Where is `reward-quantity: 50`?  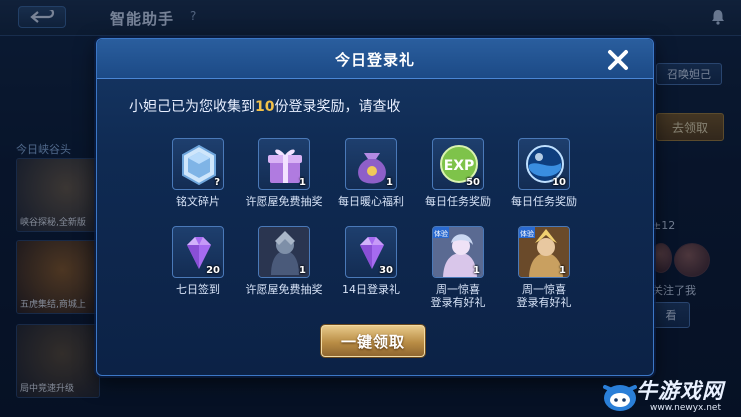
reward-quantity: 50 is located at coordinates (473, 182).